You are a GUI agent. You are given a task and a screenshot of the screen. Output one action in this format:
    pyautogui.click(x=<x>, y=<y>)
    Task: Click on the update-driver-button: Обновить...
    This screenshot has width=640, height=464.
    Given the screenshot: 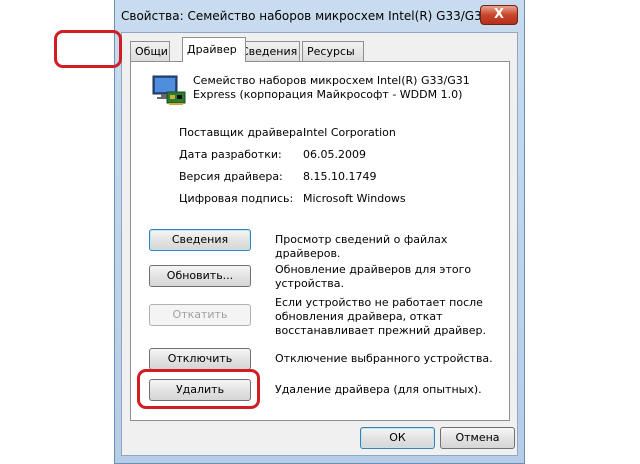 What is the action you would take?
    pyautogui.click(x=200, y=276)
    